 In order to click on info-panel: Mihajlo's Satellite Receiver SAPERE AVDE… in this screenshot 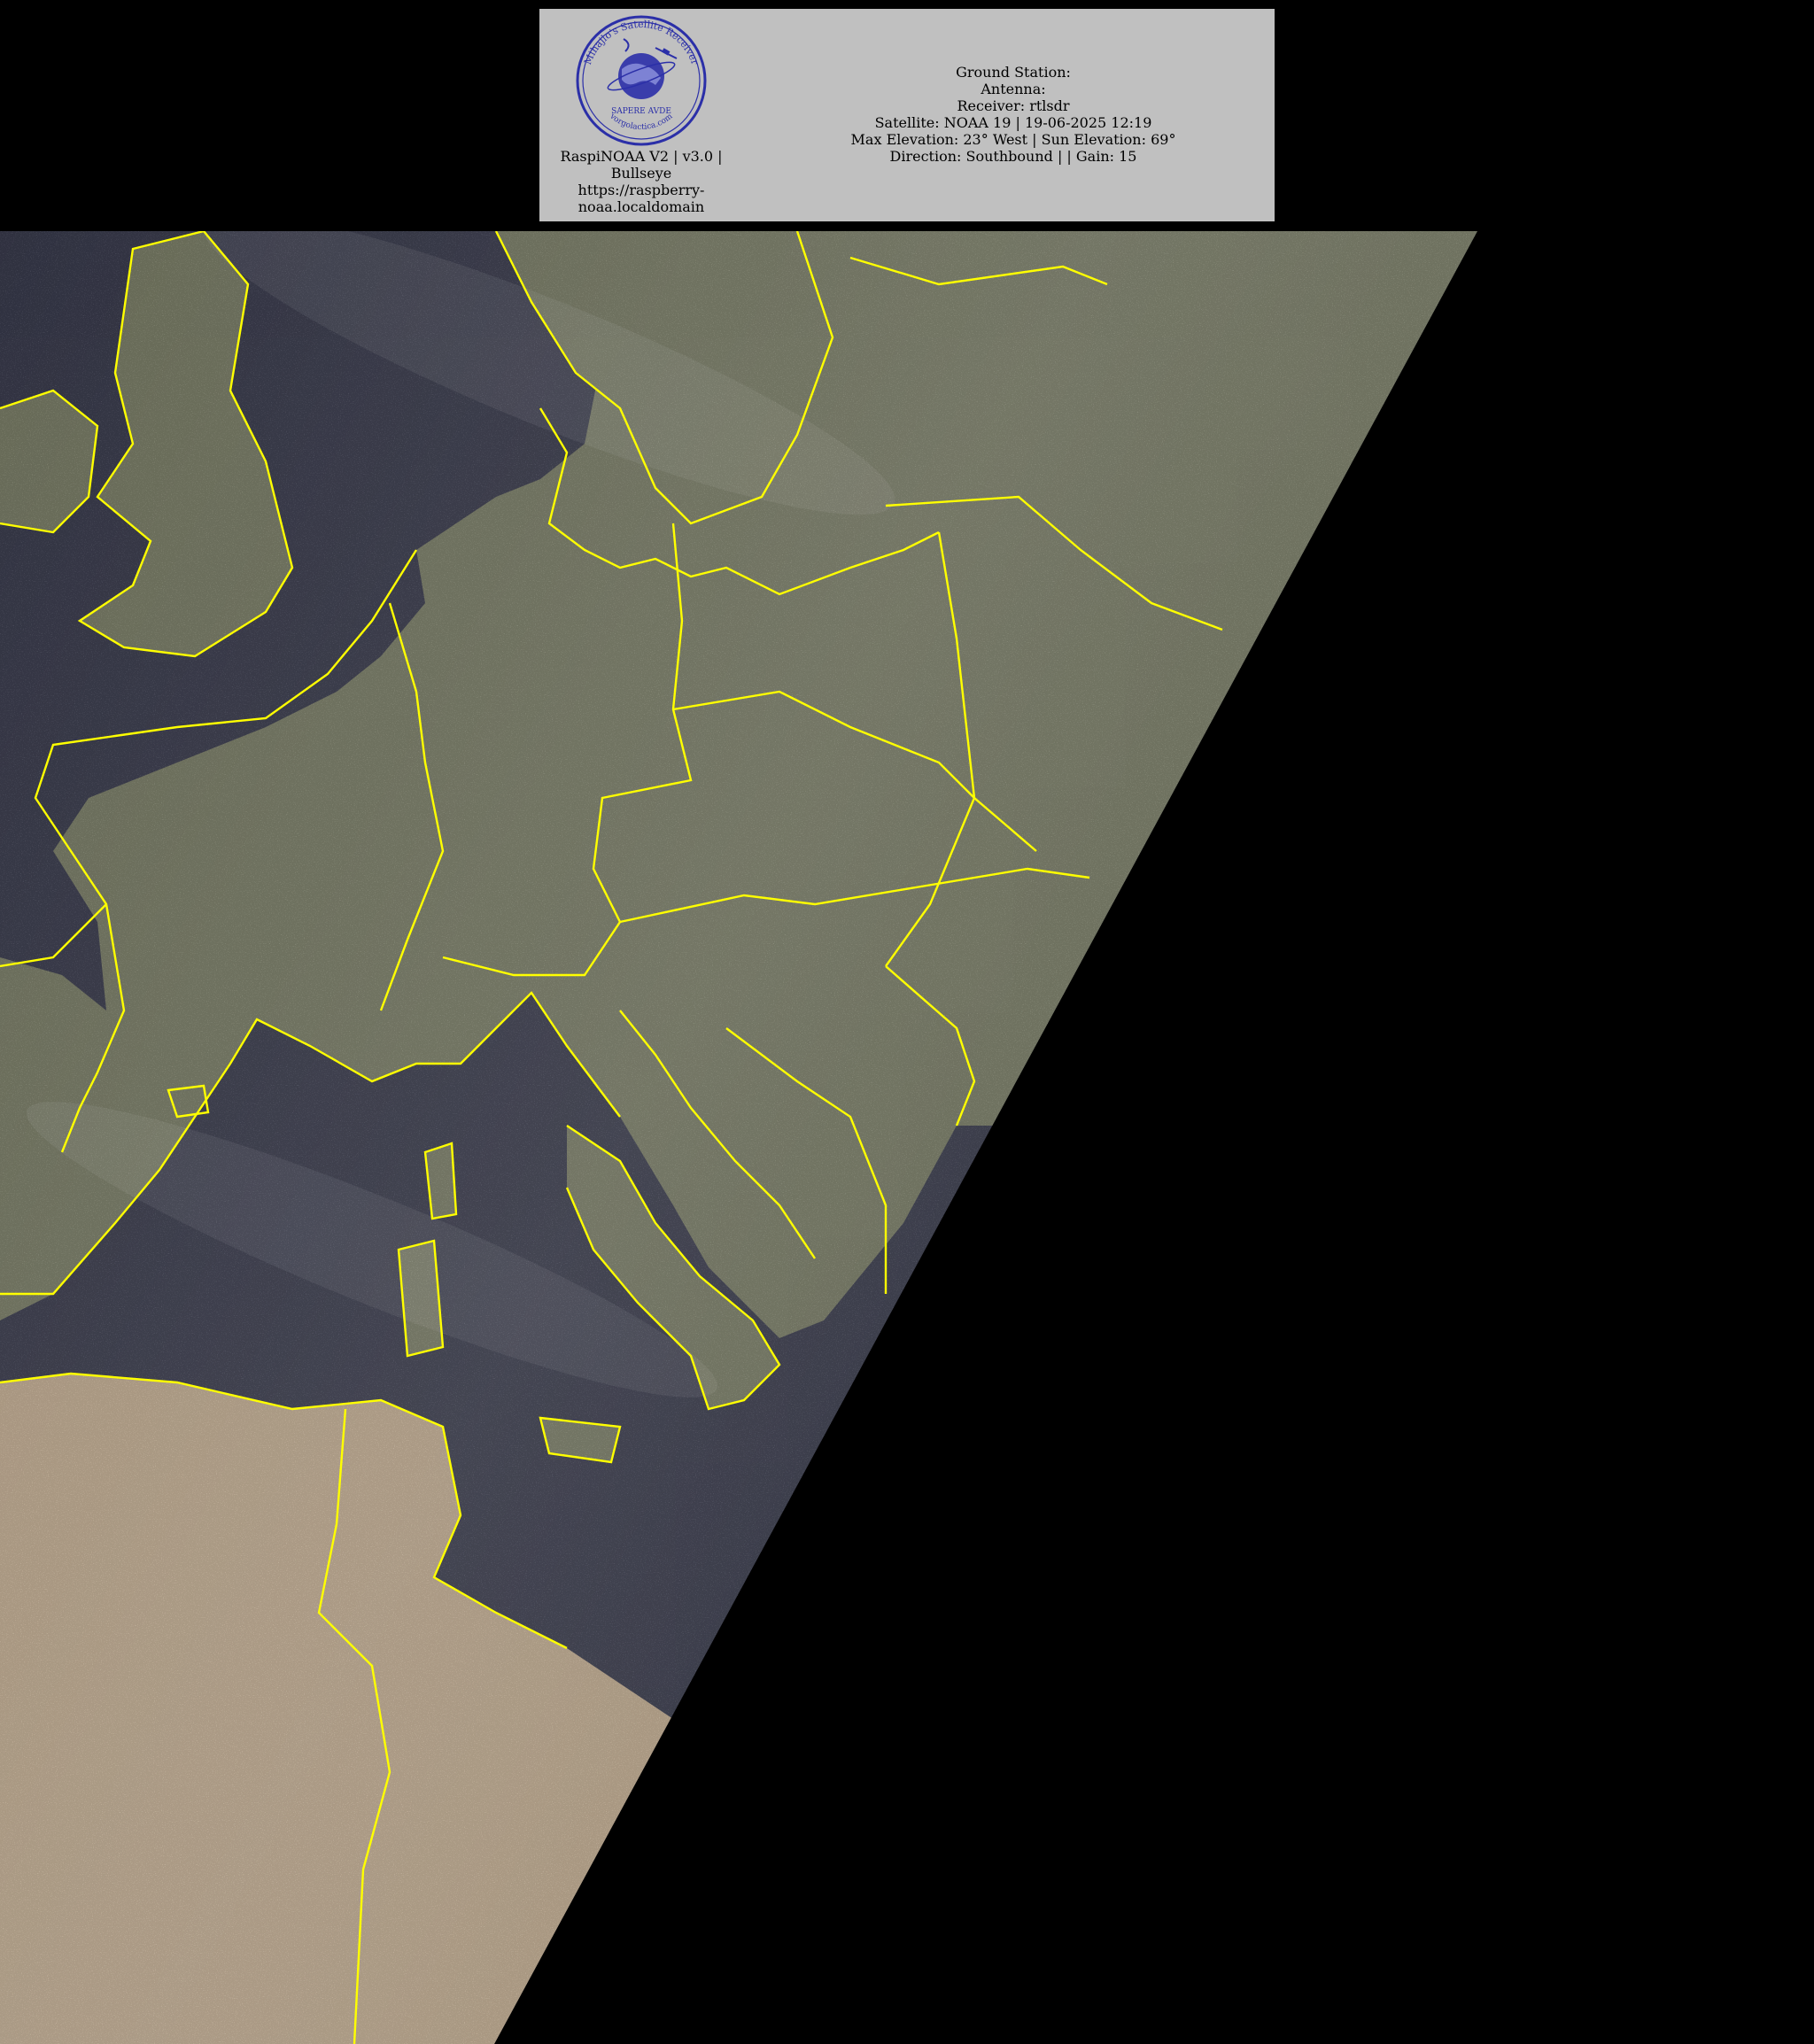, I will do `click(907, 115)`.